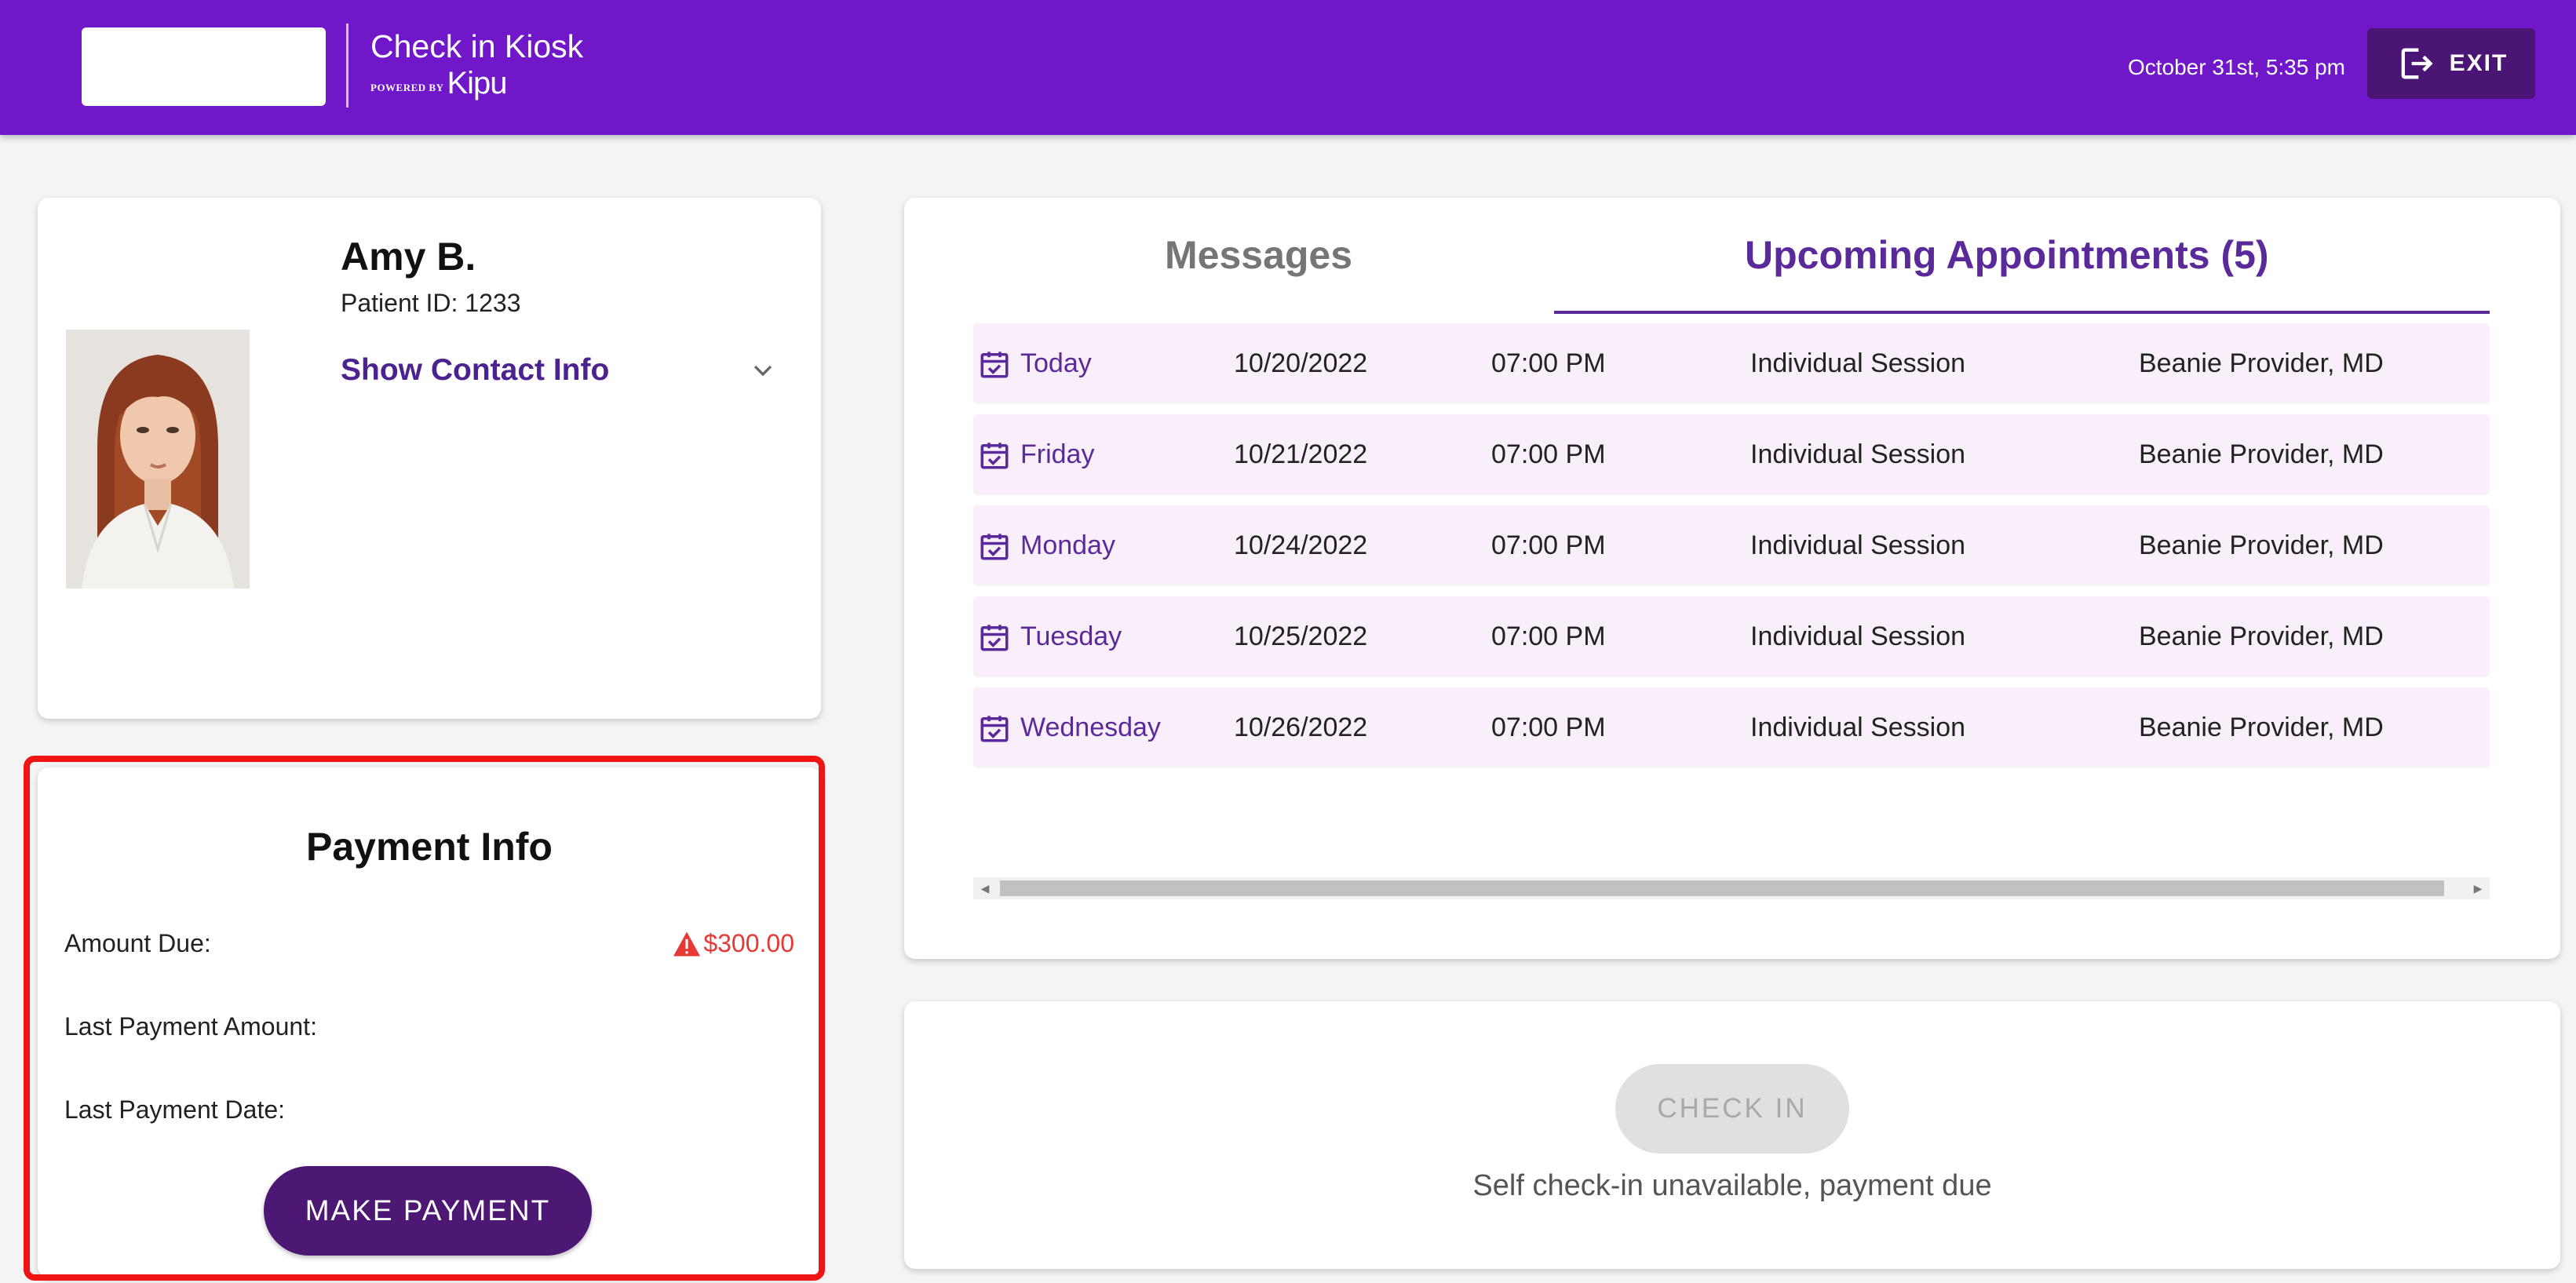 This screenshot has width=2576, height=1283. I want to click on appointment-date: 10/20/2022, so click(1301, 363).